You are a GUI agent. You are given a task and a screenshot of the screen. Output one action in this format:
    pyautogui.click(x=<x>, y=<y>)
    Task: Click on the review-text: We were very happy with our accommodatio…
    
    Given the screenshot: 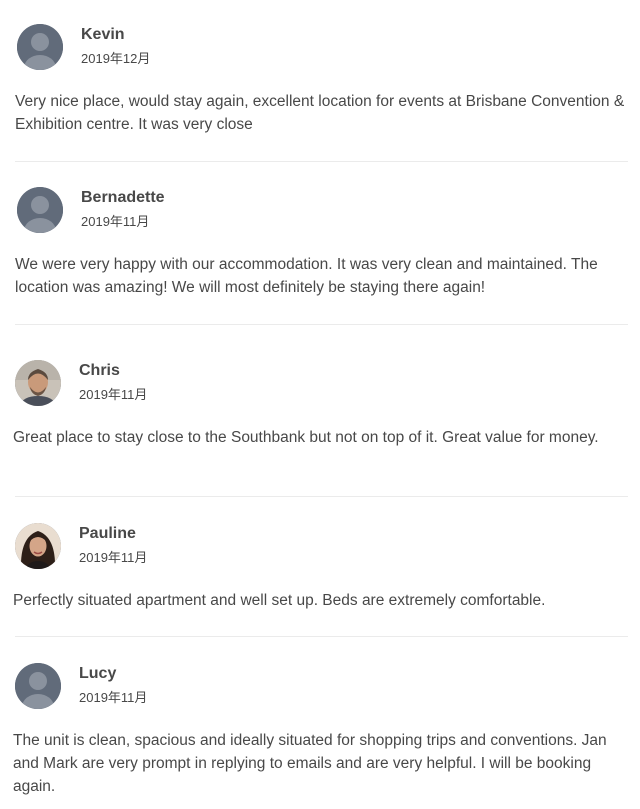 What is the action you would take?
    pyautogui.click(x=306, y=276)
    